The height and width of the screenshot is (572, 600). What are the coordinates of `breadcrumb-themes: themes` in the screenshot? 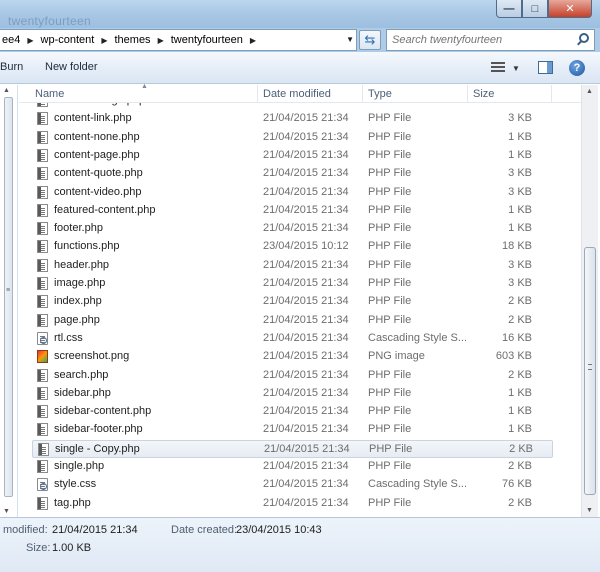 It's located at (132, 40).